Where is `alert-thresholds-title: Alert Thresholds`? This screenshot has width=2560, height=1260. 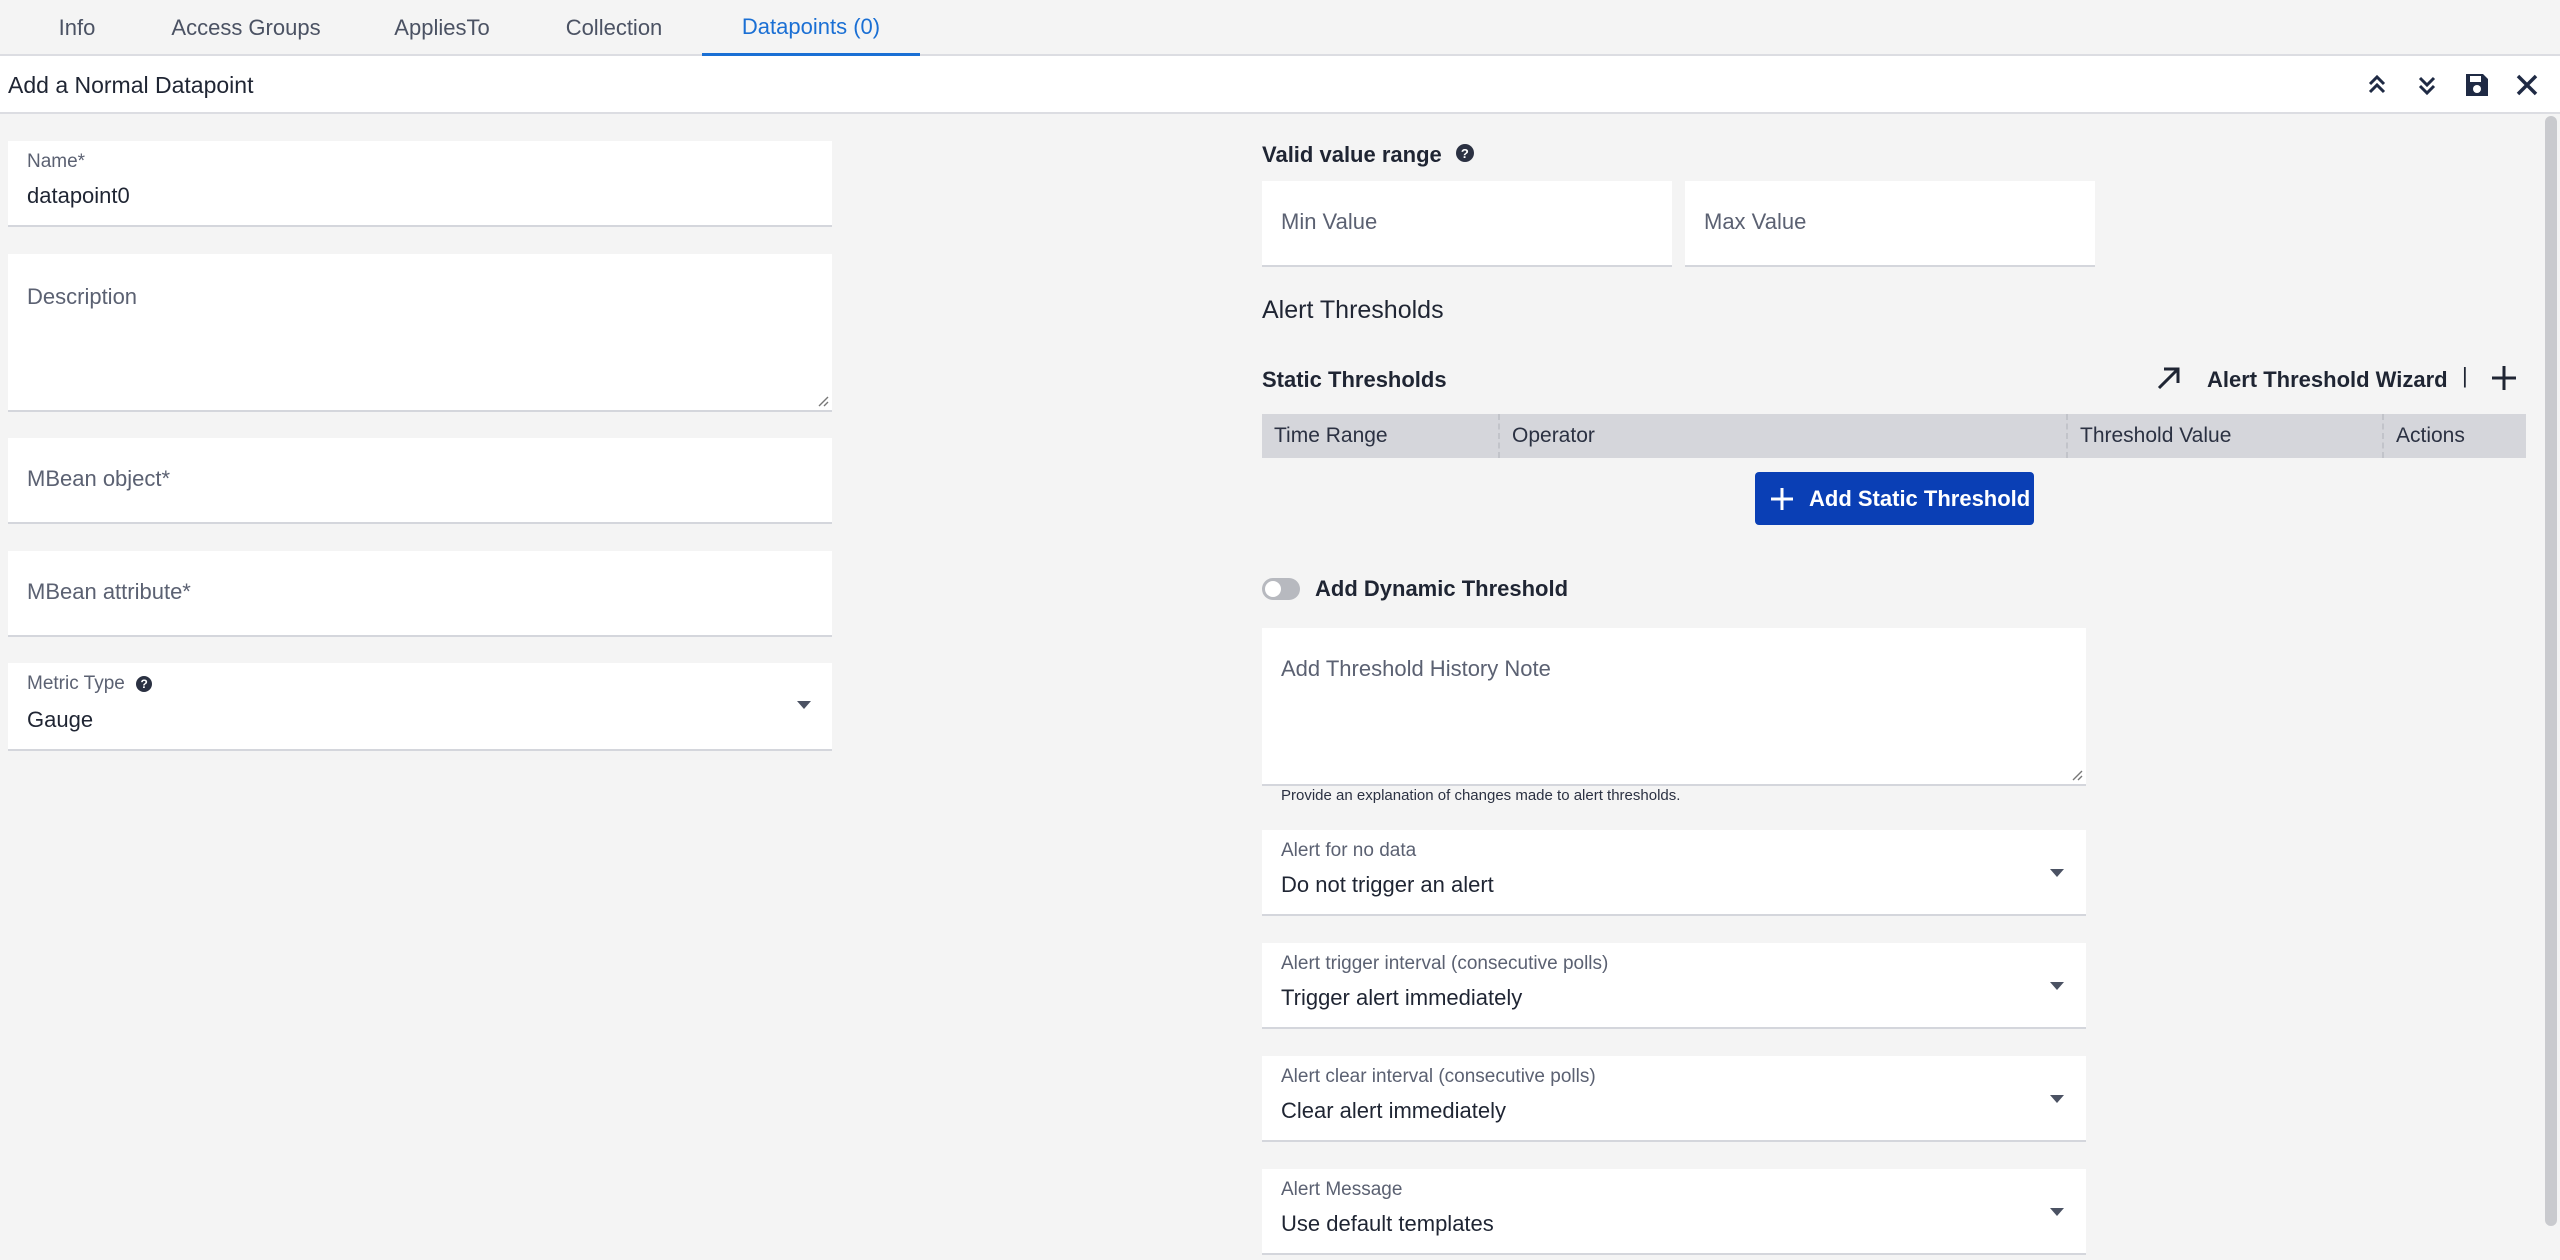
alert-thresholds-title: Alert Thresholds is located at coordinates (1353, 310).